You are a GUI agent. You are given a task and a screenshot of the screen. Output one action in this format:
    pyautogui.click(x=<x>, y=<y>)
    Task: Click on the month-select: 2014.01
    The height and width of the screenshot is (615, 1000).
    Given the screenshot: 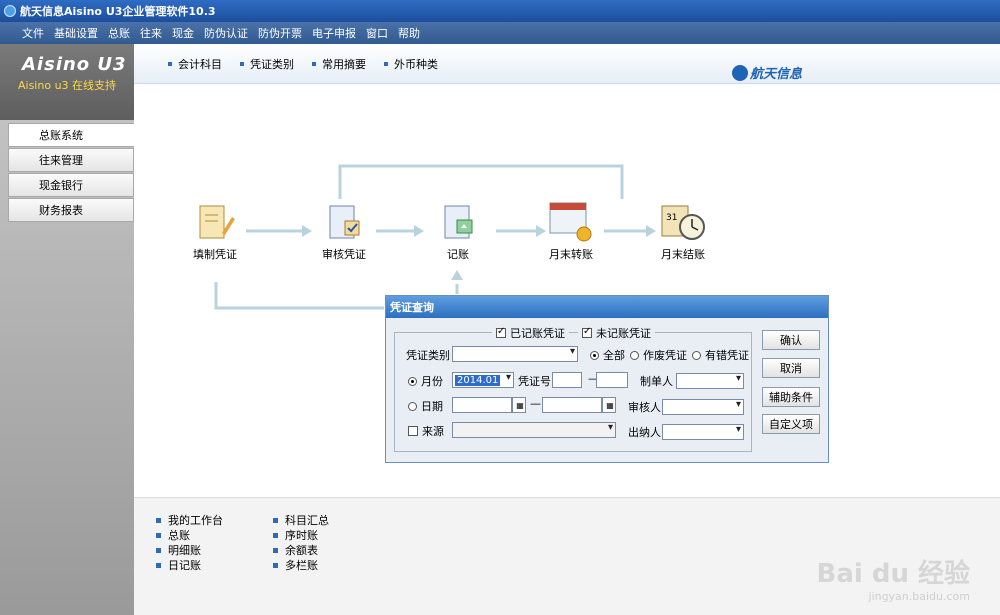 What is the action you would take?
    pyautogui.click(x=483, y=380)
    